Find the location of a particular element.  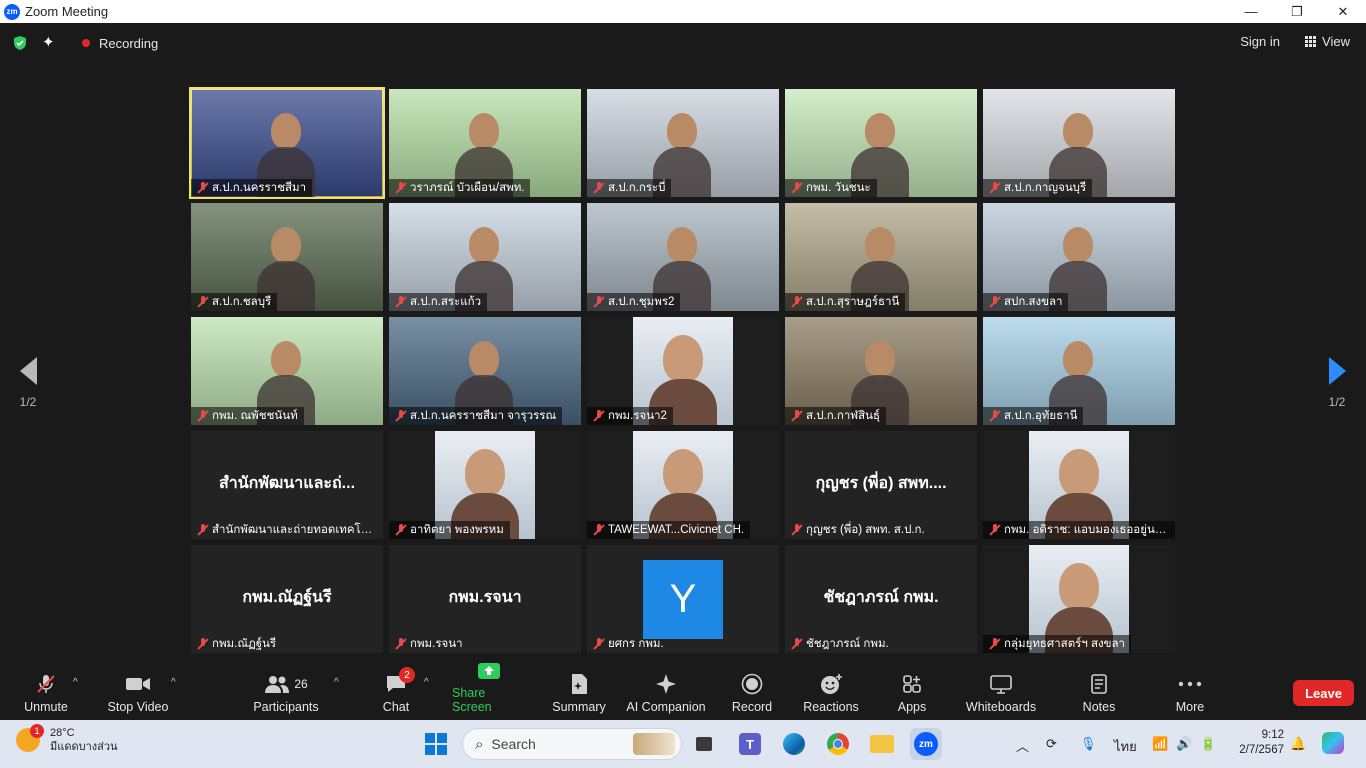

summary-button: Summary is located at coordinates (579, 691).